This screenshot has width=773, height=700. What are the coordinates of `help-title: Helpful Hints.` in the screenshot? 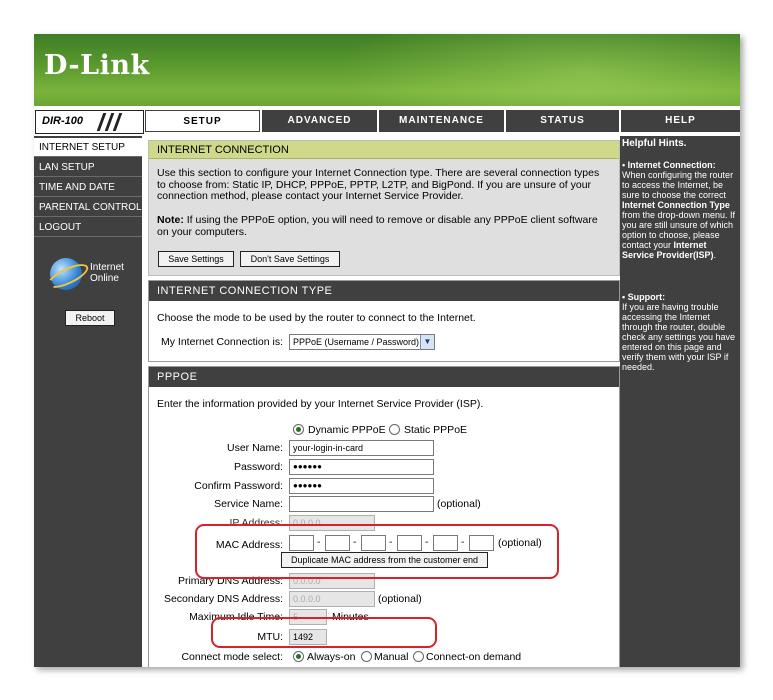 It's located at (654, 143).